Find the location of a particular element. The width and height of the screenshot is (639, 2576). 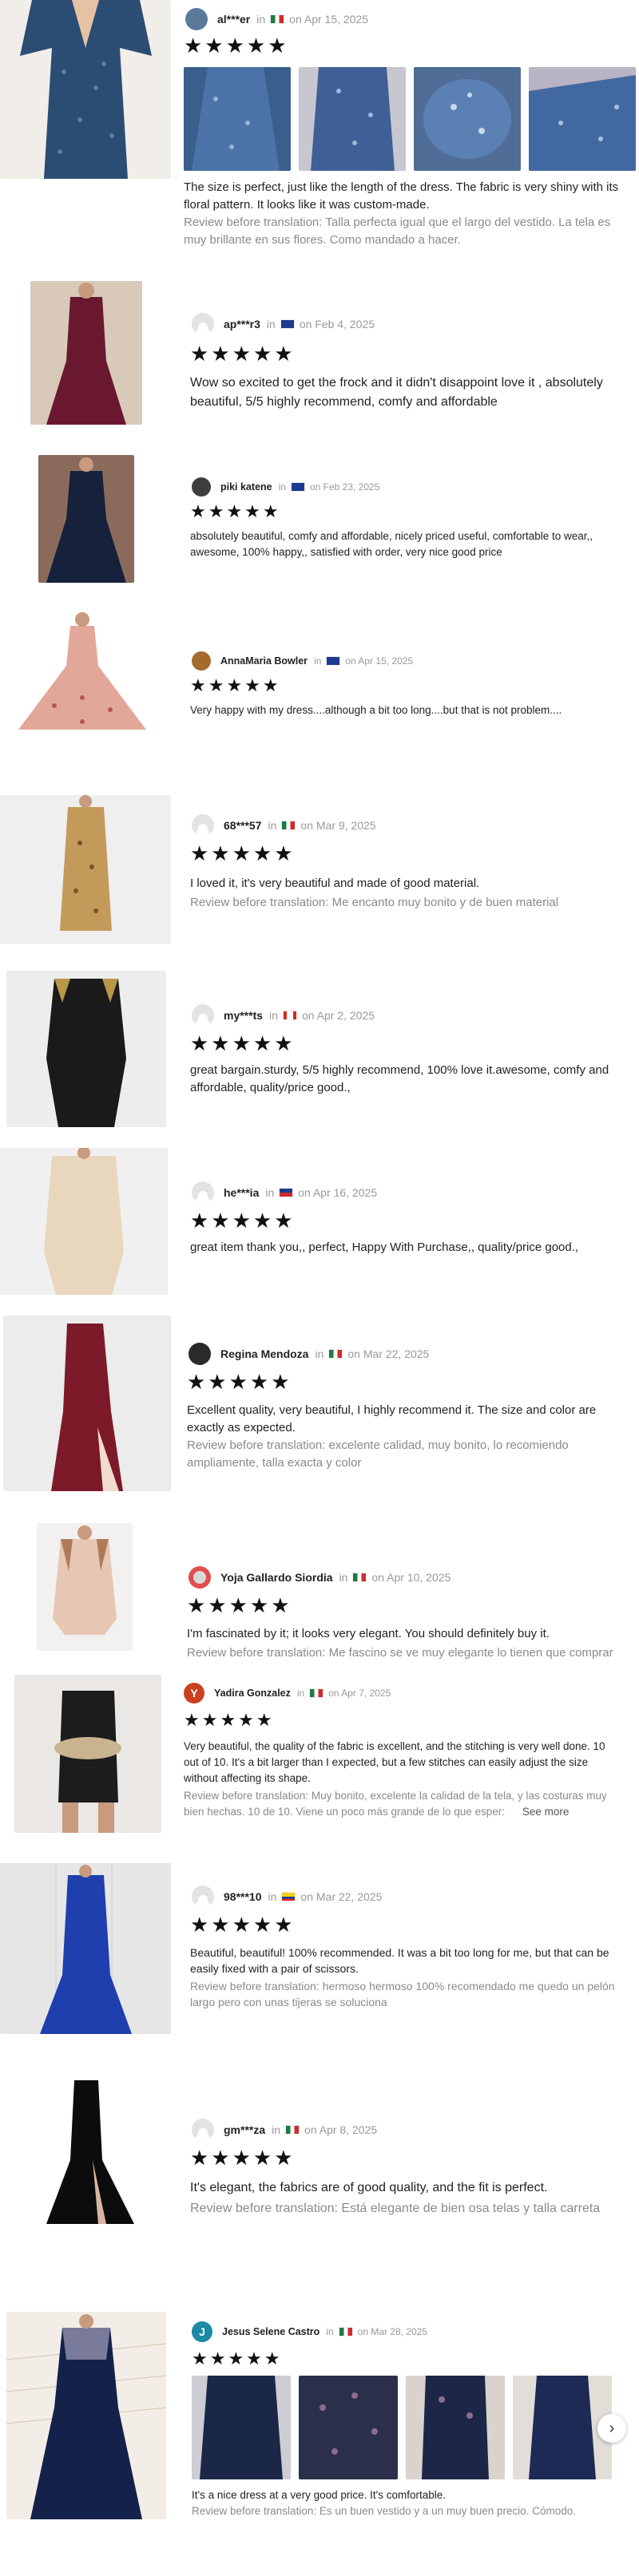

reviewer-name: my***ts is located at coordinates (244, 1016).